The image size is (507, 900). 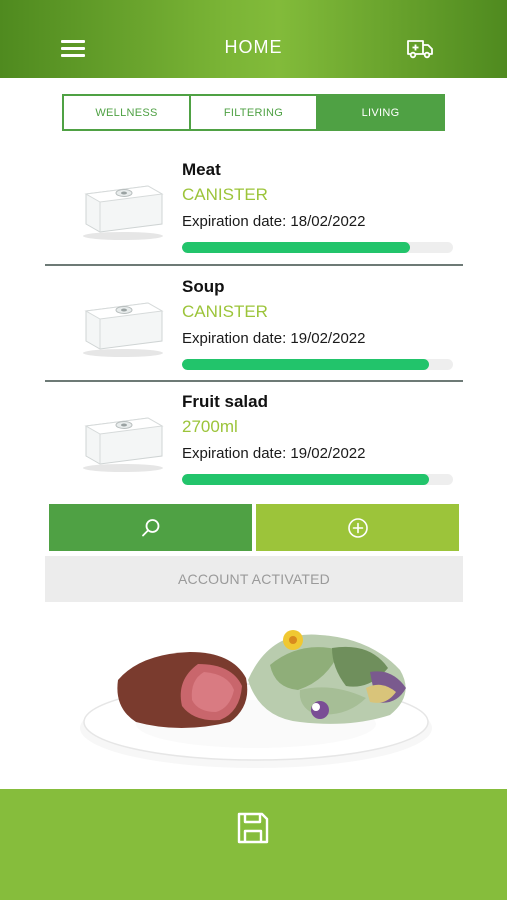 What do you see at coordinates (380, 112) in the screenshot?
I see `tab-living: LIVING` at bounding box center [380, 112].